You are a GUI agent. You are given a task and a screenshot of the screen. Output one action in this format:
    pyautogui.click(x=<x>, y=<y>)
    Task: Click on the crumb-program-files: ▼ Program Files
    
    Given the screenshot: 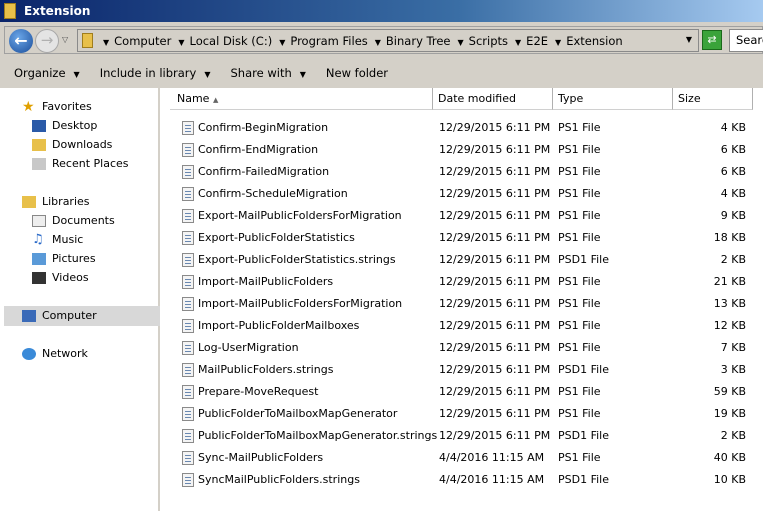 What is the action you would take?
    pyautogui.click(x=323, y=41)
    